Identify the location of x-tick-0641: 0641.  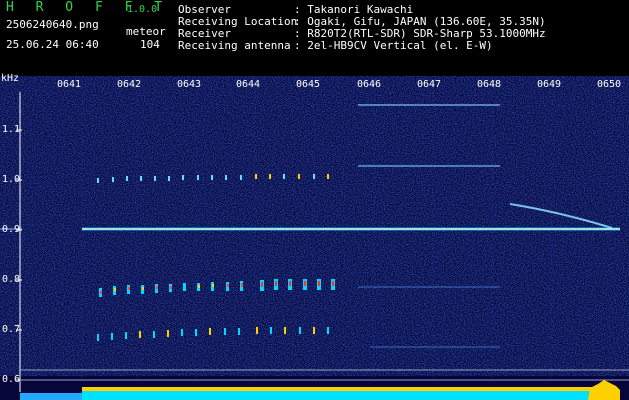
(69, 84).